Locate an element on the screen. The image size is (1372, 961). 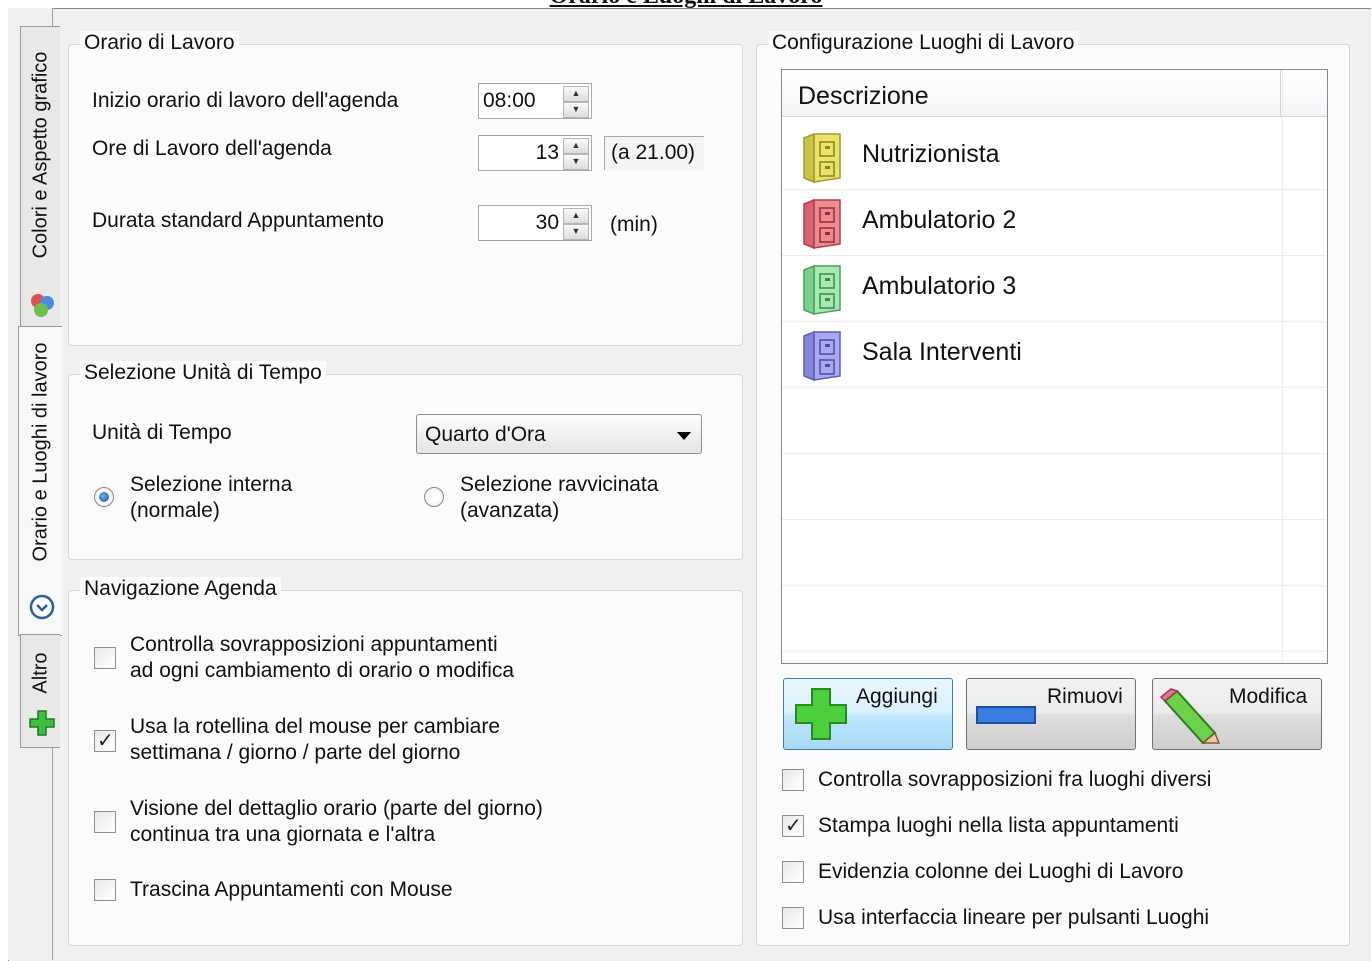
inizio-spin-buttons: ▲ ▼ is located at coordinates (576, 102).